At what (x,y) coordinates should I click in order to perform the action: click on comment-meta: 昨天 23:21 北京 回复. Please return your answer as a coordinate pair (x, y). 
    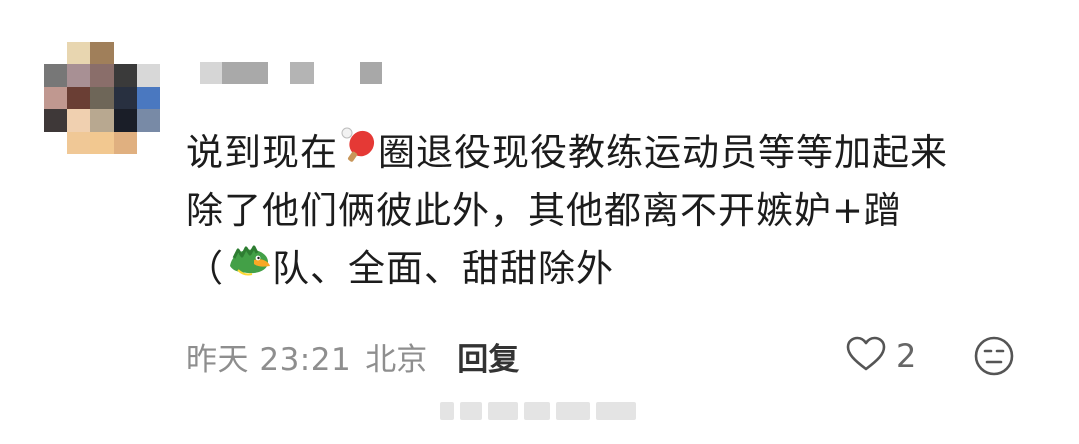
    Looking at the image, I should click on (352, 356).